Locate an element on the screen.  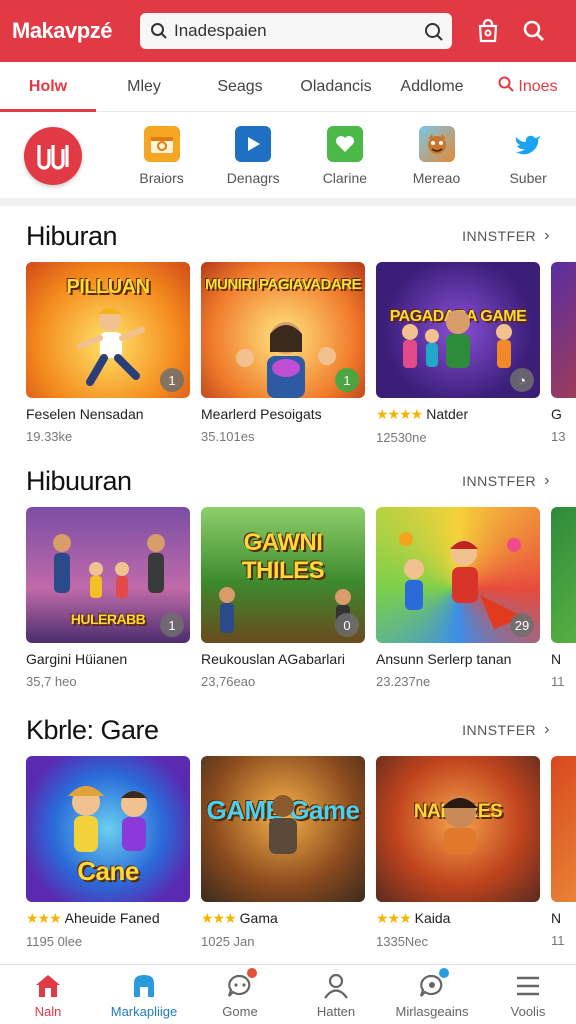
tab-label: Inoes is located at coordinates (538, 86).